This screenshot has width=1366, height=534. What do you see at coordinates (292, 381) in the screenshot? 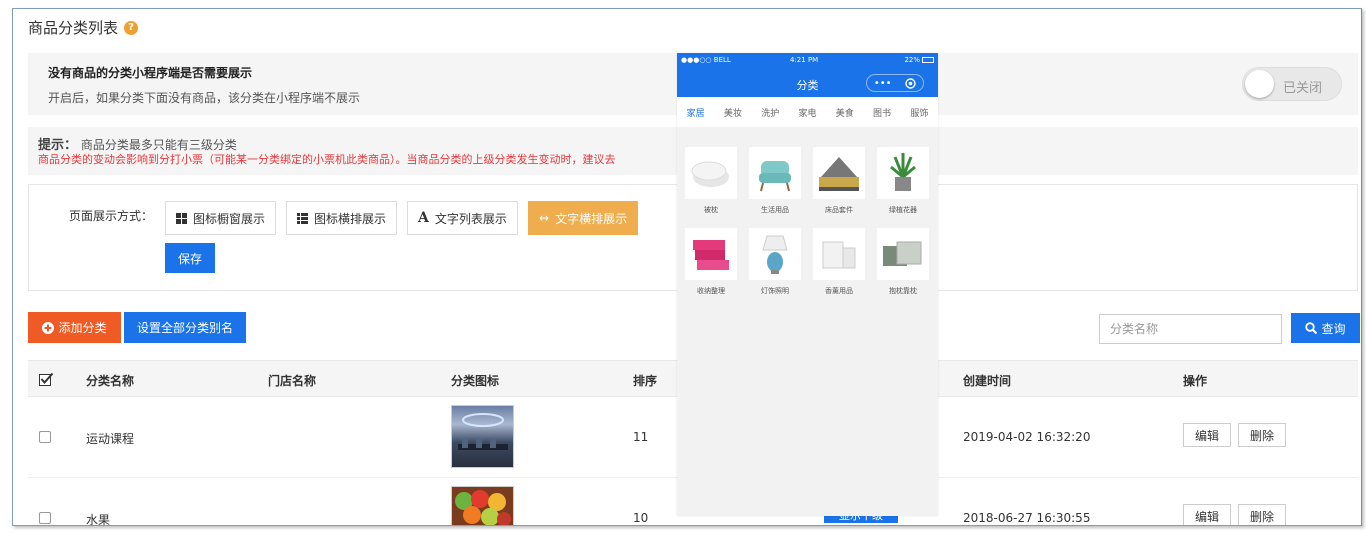
I see `col-store: 门店名称` at bounding box center [292, 381].